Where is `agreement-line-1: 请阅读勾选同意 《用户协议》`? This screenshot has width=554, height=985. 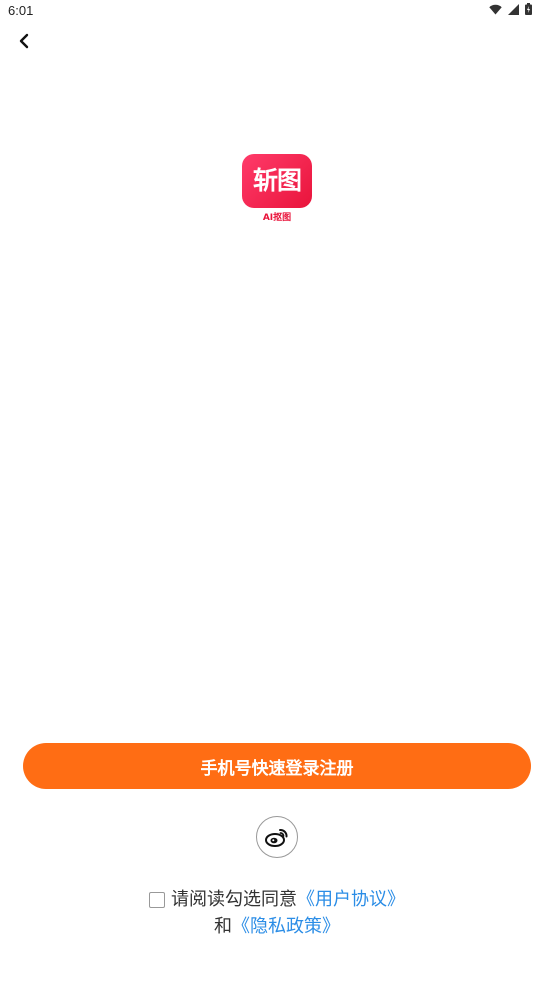 agreement-line-1: 请阅读勾选同意 《用户协议》 is located at coordinates (277, 899).